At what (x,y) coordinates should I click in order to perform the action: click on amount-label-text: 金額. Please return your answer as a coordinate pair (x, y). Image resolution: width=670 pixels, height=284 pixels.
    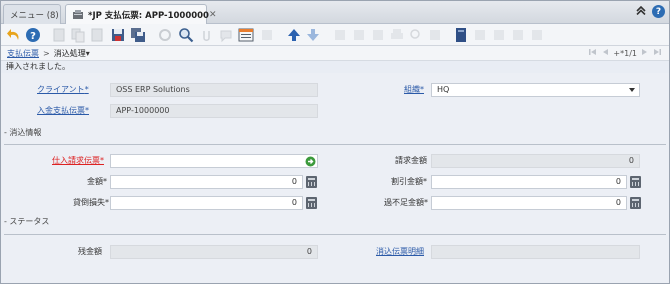
    Looking at the image, I should click on (95, 181).